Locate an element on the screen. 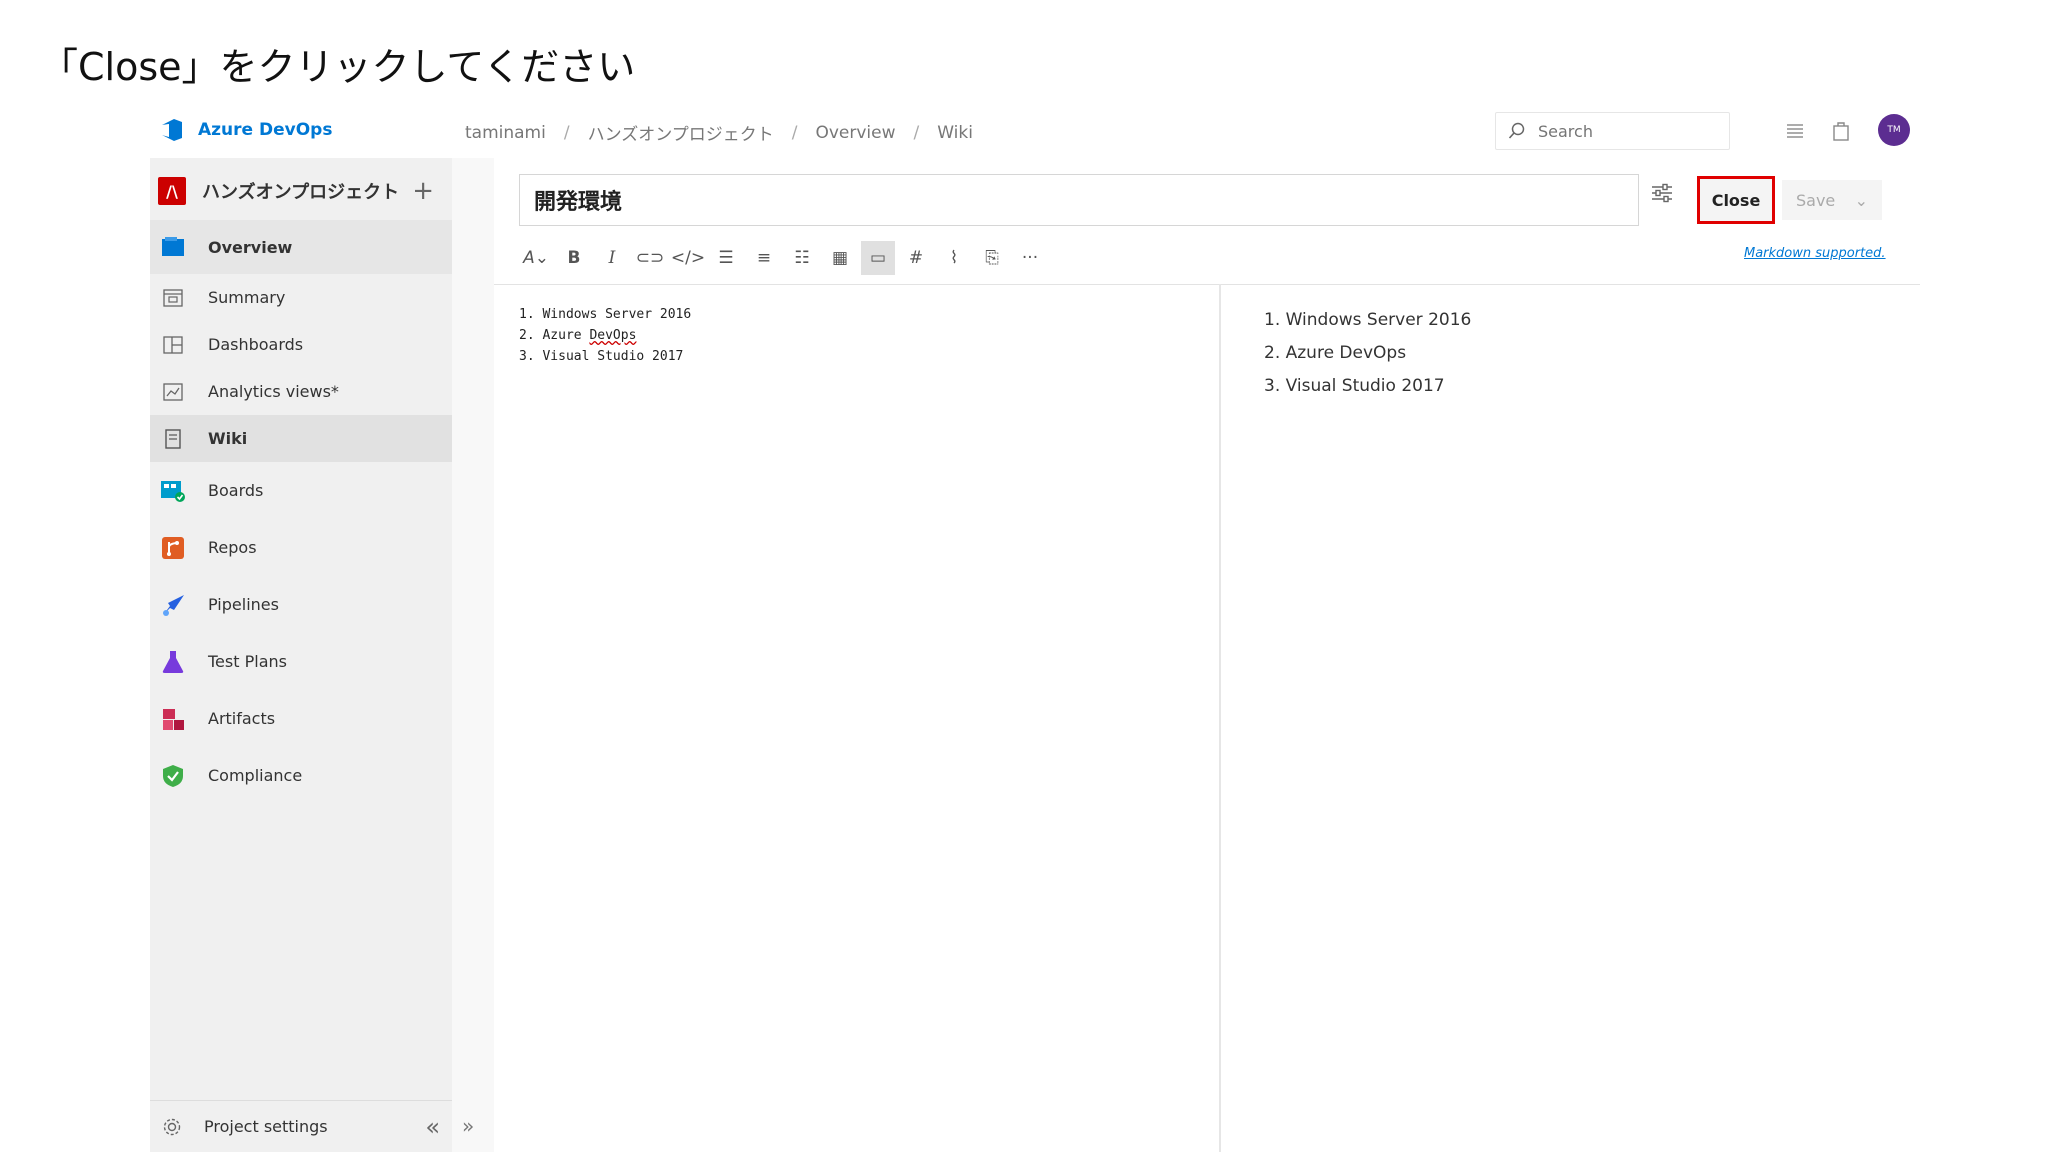  sidebar-item-label: Pipelines is located at coordinates (243, 604).